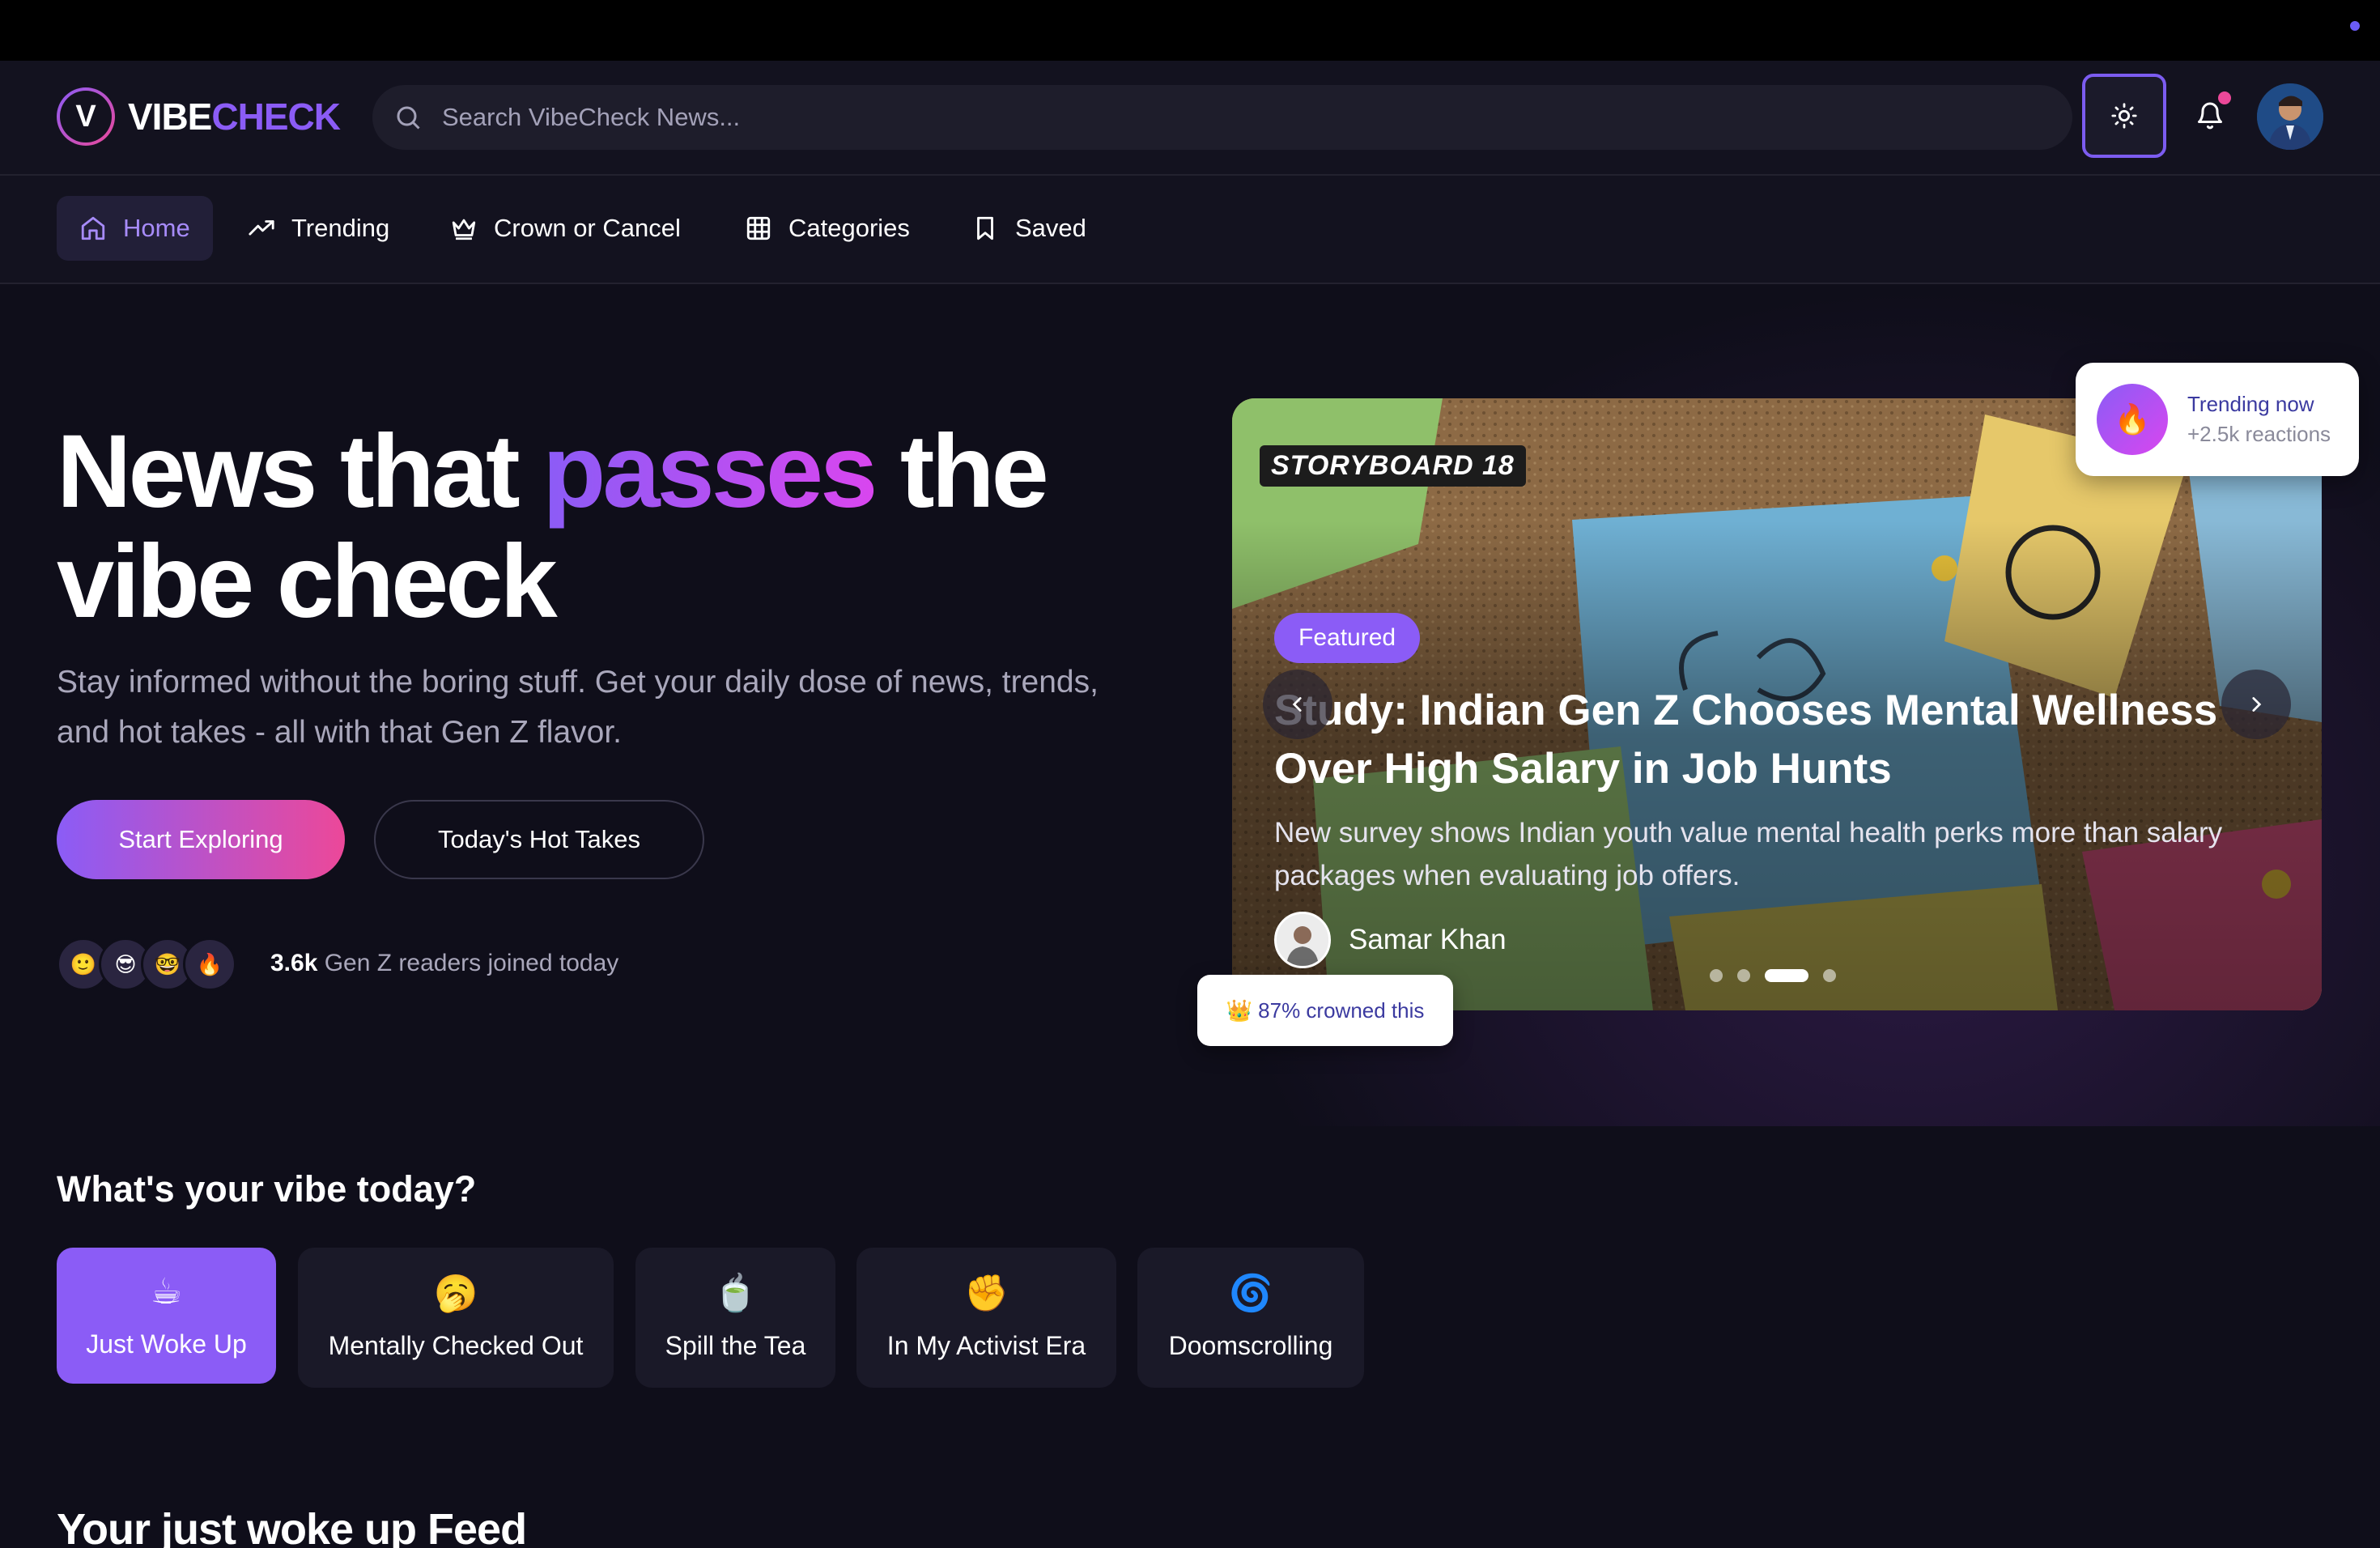  Describe the element at coordinates (86, 116) in the screenshot. I see `logo-badge: V` at that location.